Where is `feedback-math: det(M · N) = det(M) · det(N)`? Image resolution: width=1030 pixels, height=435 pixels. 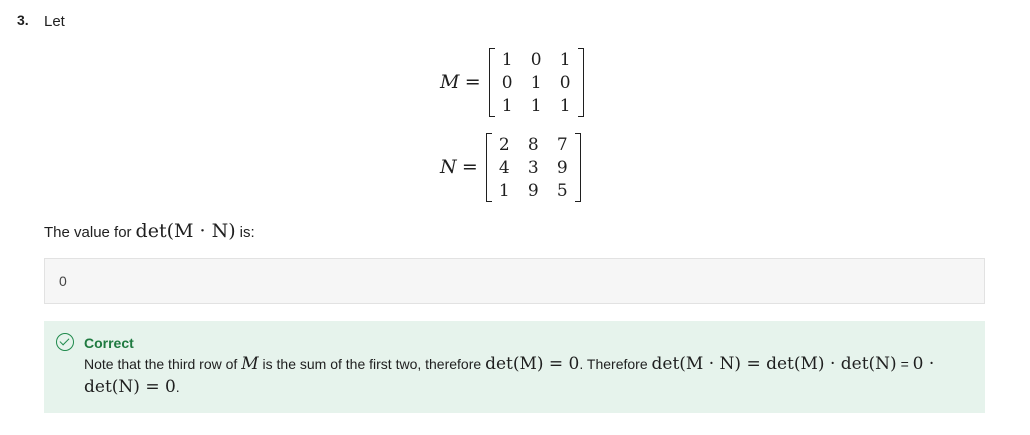
feedback-math: det(M · N) = det(M) · det(N) is located at coordinates (774, 364).